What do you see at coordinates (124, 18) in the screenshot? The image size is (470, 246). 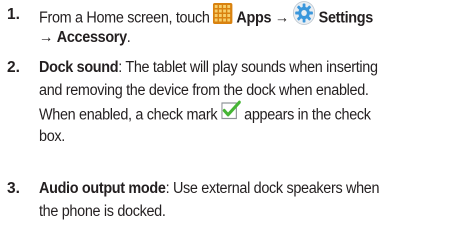 I see `step-1-prefix: From a Home screen, touch` at bounding box center [124, 18].